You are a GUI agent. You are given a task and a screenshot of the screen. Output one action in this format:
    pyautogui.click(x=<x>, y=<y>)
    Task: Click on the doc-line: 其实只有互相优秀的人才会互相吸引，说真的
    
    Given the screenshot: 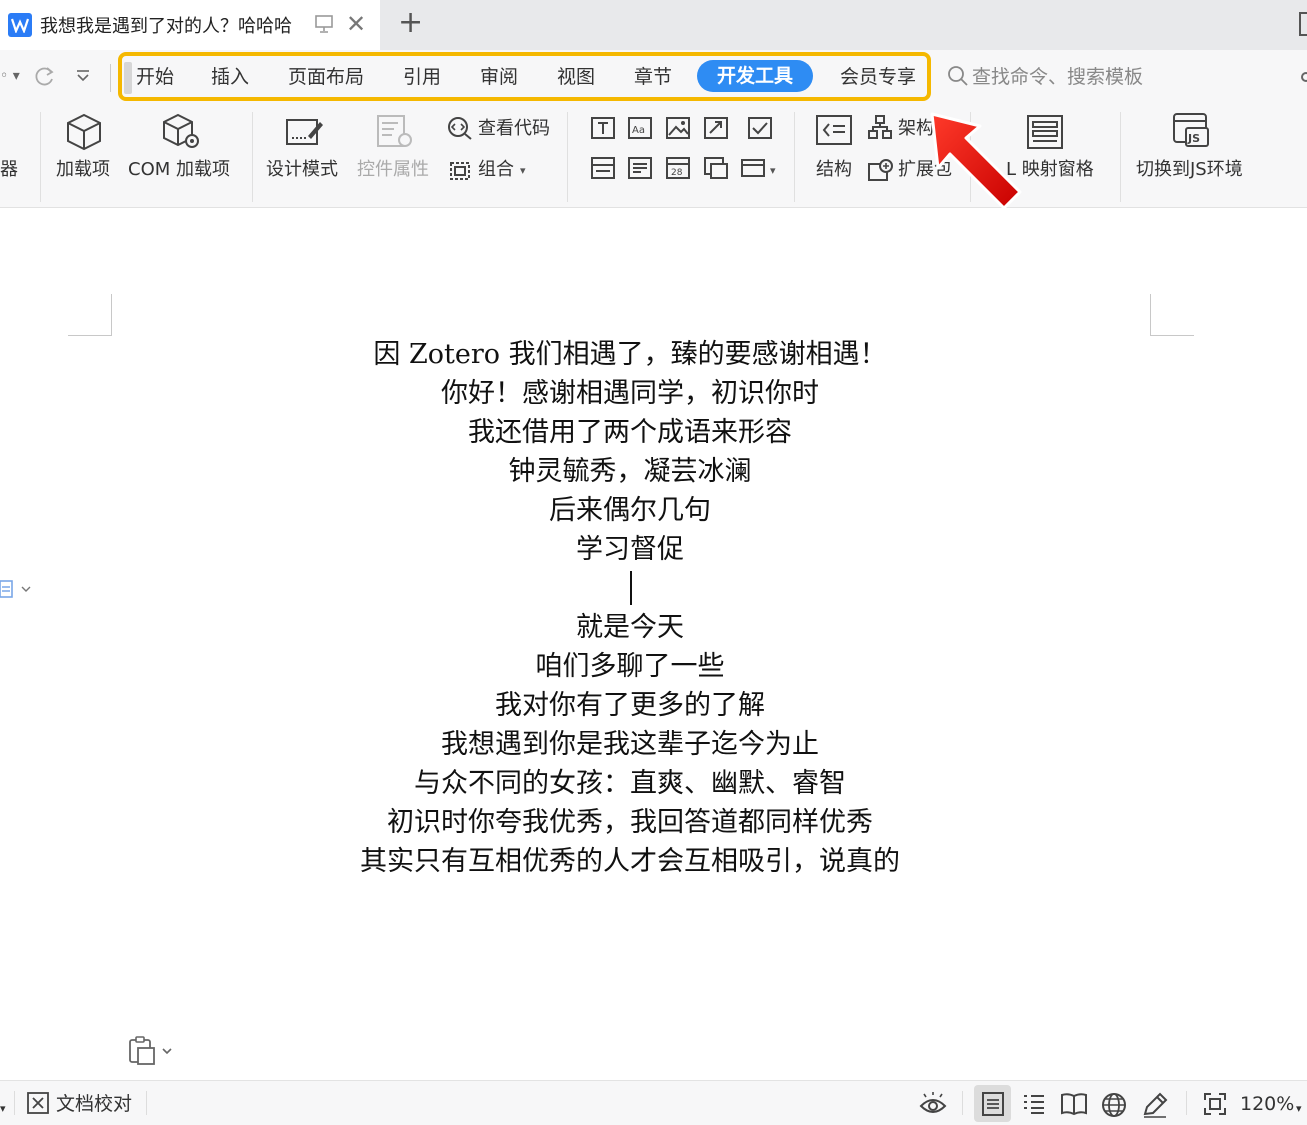 What is the action you would take?
    pyautogui.click(x=630, y=861)
    